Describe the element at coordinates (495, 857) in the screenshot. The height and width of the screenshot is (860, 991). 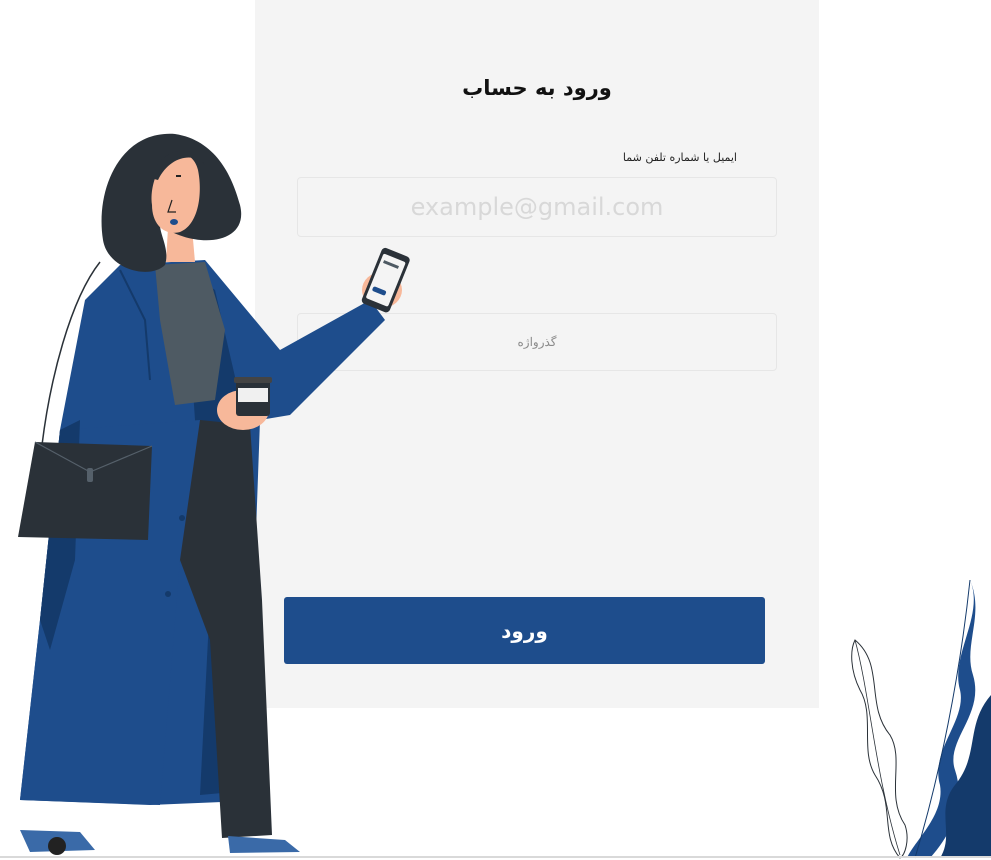
I see `ground-line` at that location.